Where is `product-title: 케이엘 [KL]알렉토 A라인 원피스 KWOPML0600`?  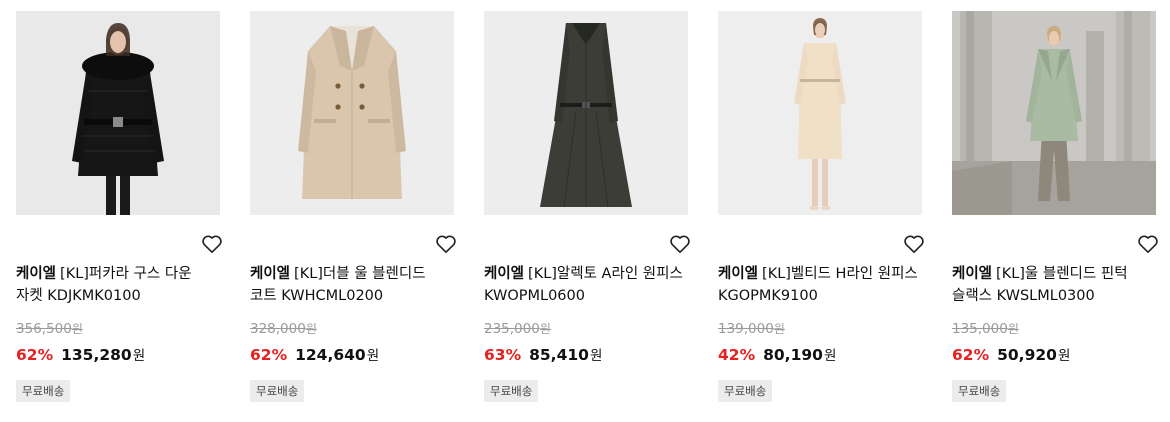 product-title: 케이엘 [KL]알렉토 A라인 원피스 KWOPML0600 is located at coordinates (586, 285).